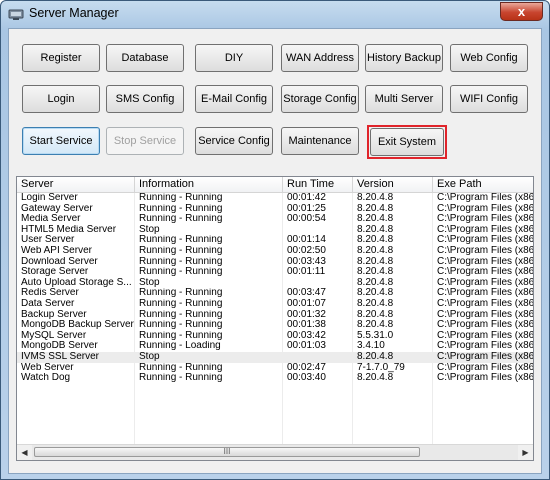 This screenshot has height=480, width=550. I want to click on column-header-exe-path: Exe Path, so click(483, 184).